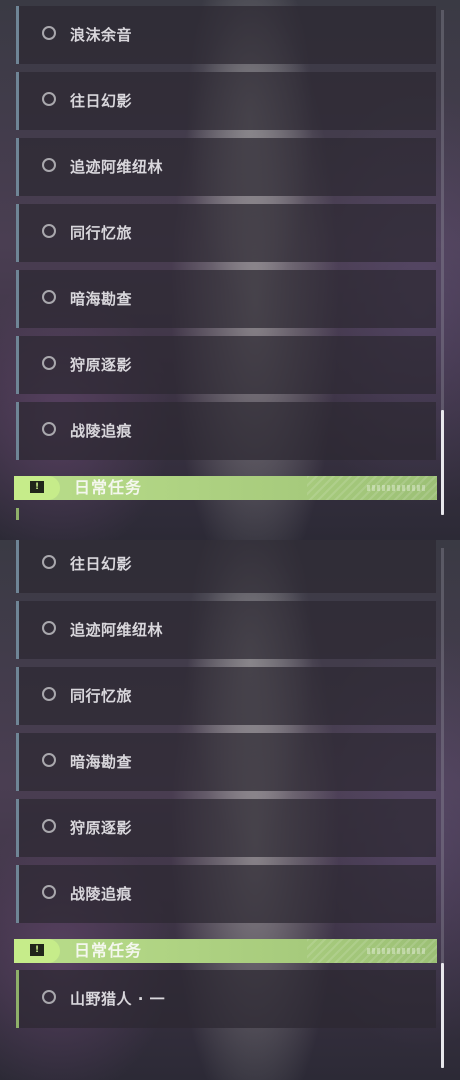 Image resolution: width=460 pixels, height=1080 pixels. I want to click on quest-item-label: 山野猎人 · 一, so click(118, 999).